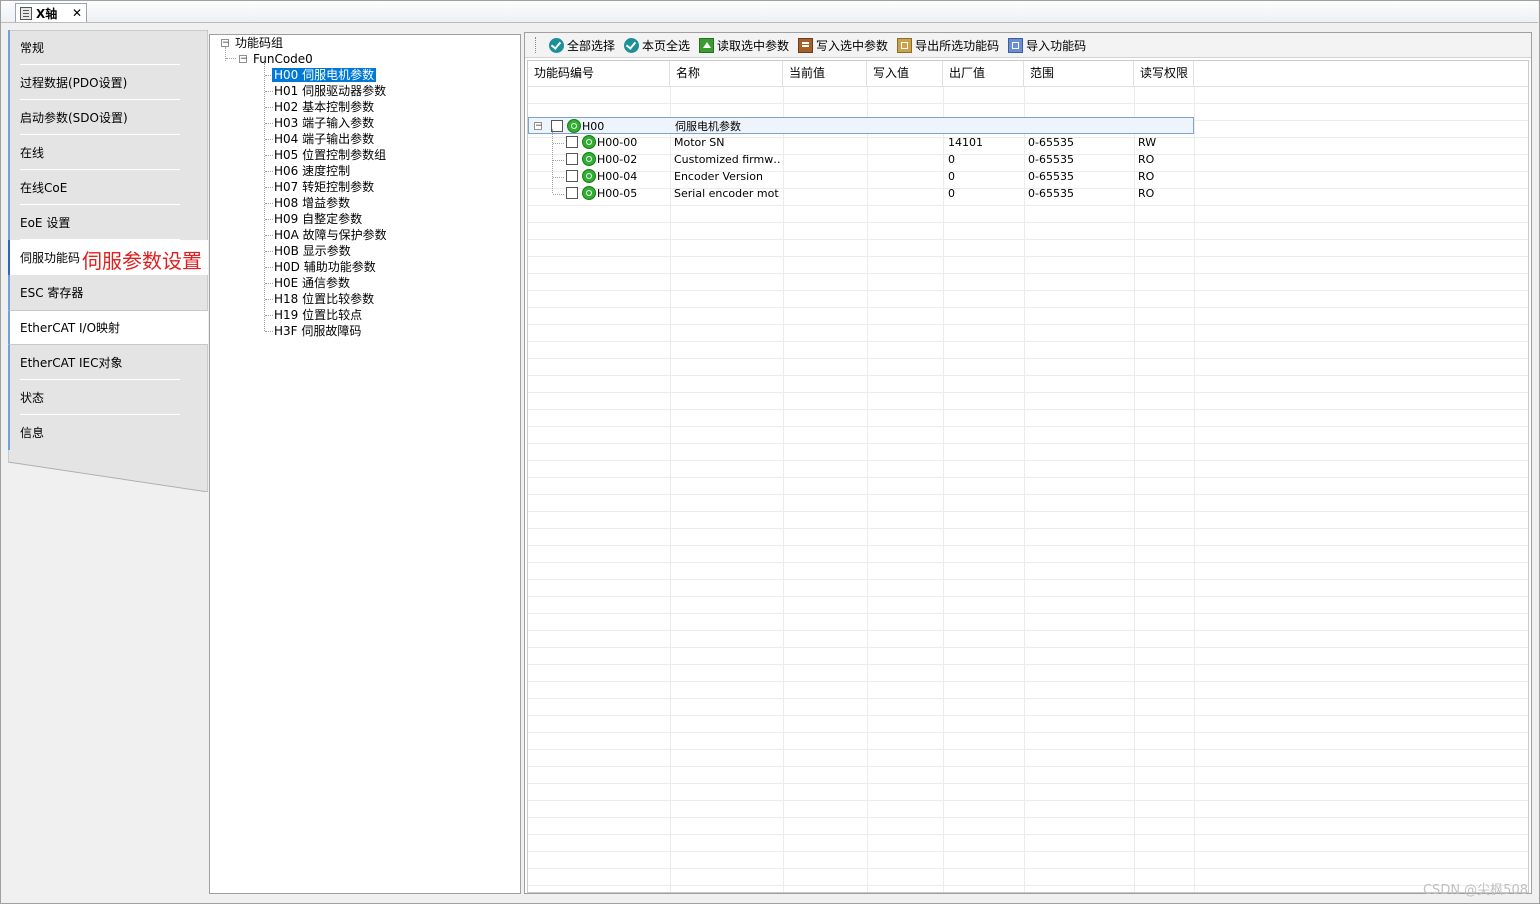 This screenshot has width=1540, height=904. I want to click on table-row: H00-00 Motor SN 14101 0-65535 RW, so click(861, 142).